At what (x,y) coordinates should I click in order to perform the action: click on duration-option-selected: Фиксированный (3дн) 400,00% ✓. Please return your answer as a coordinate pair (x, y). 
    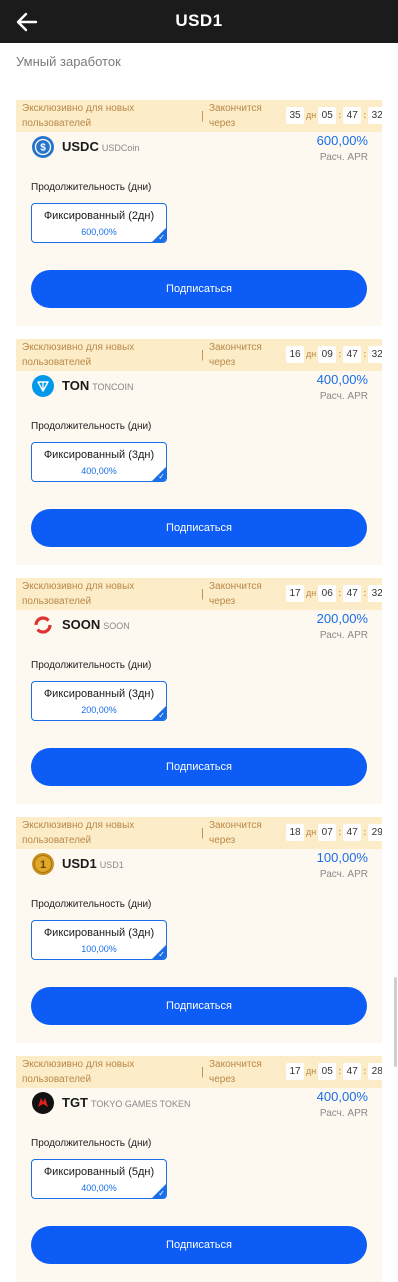
    Looking at the image, I should click on (99, 462).